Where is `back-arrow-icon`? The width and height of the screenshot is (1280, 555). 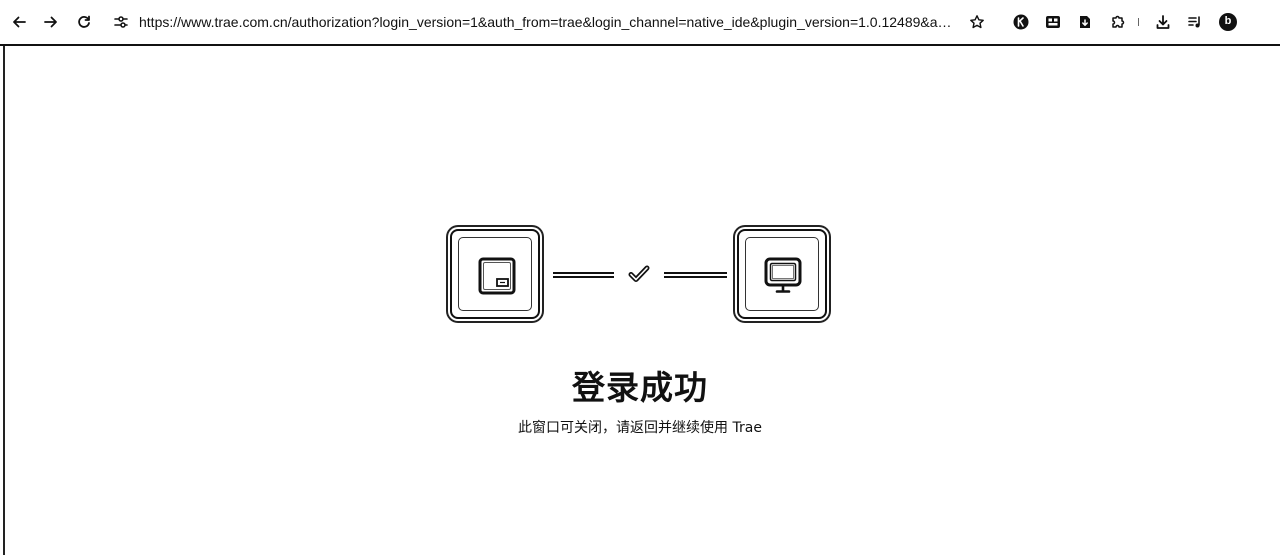
back-arrow-icon is located at coordinates (19, 22).